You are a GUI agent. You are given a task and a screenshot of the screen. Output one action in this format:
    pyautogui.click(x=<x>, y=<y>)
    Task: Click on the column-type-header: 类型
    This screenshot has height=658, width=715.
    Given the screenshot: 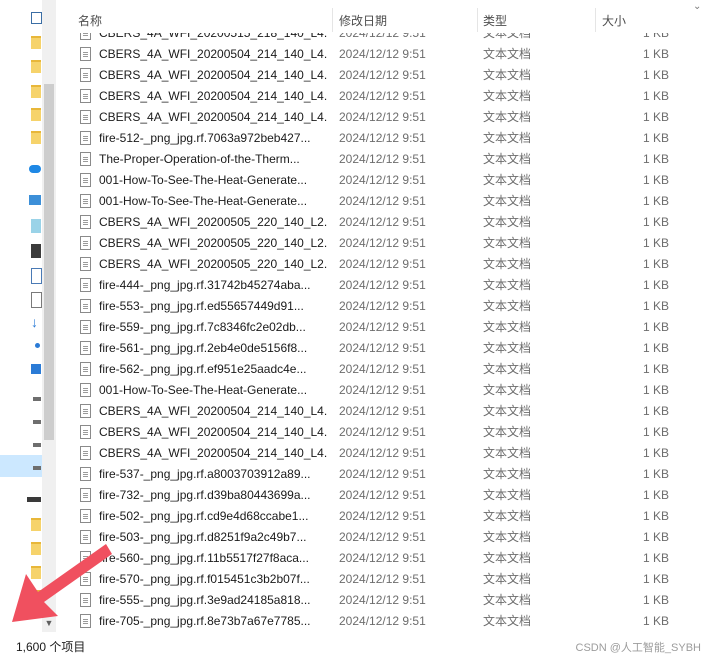 What is the action you would take?
    pyautogui.click(x=495, y=20)
    